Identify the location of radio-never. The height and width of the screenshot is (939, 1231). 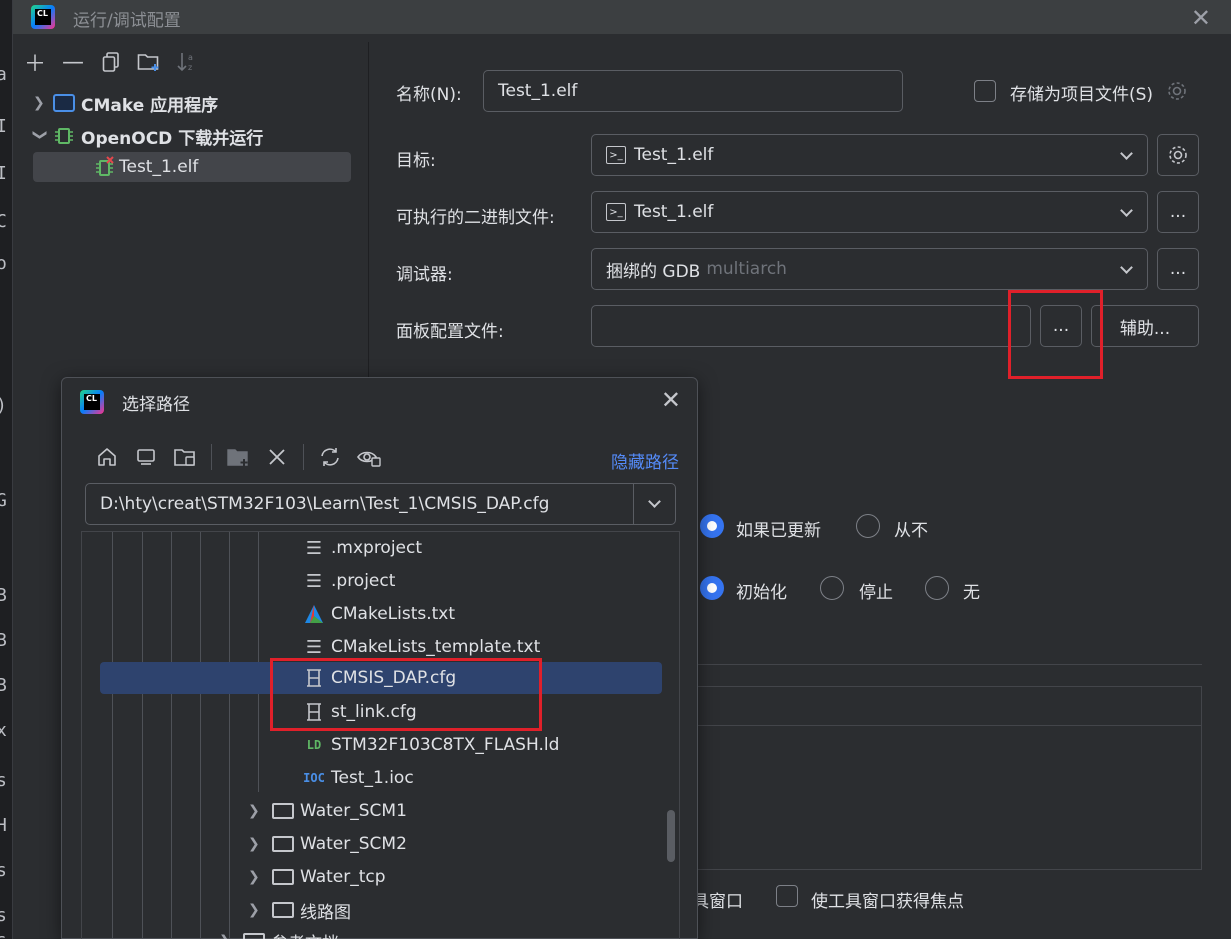
(868, 526).